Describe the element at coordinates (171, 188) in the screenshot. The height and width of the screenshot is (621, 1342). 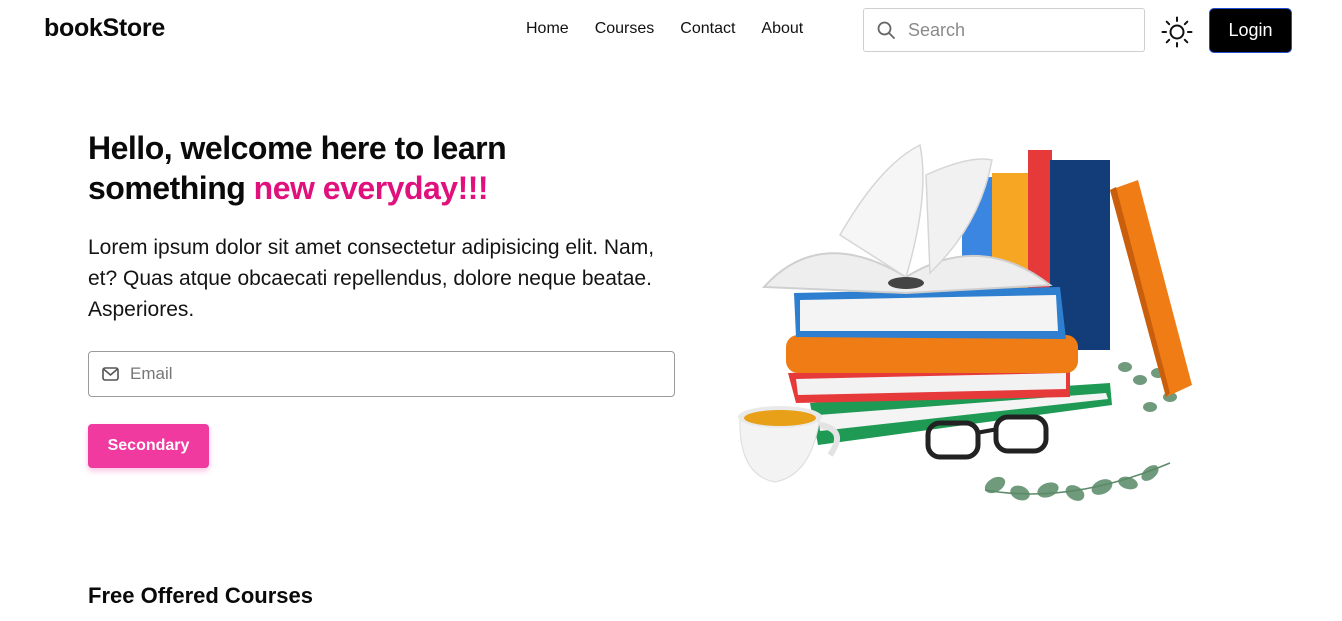
I see `hero-title-line2: something` at that location.